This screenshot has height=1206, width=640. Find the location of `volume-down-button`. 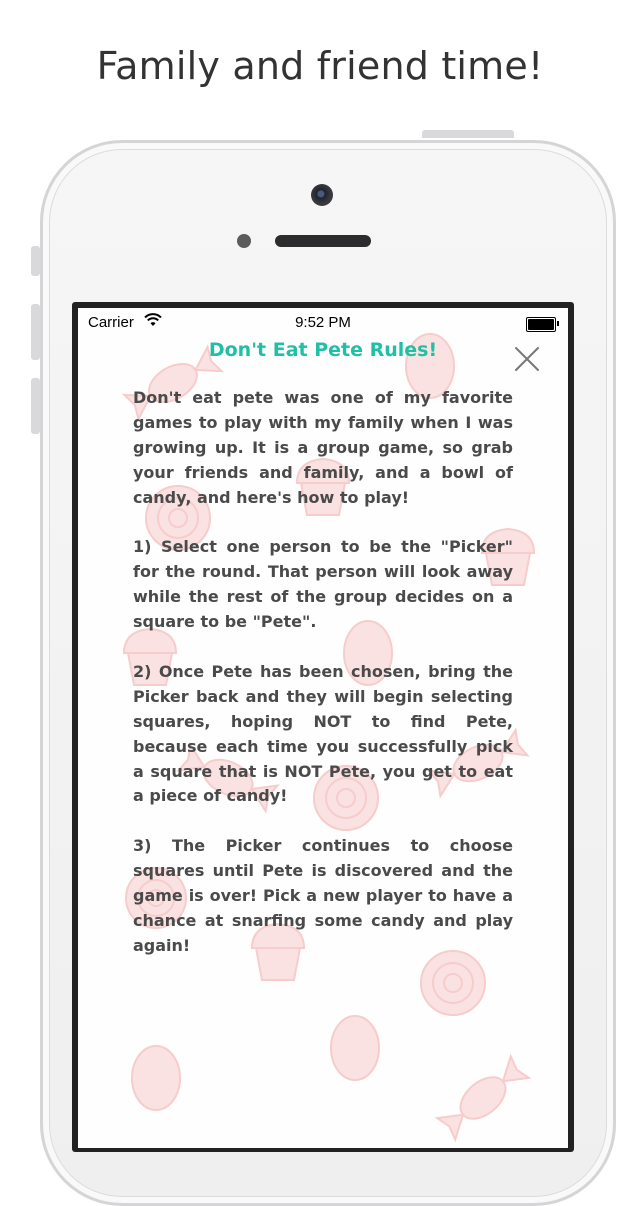

volume-down-button is located at coordinates (35, 406).